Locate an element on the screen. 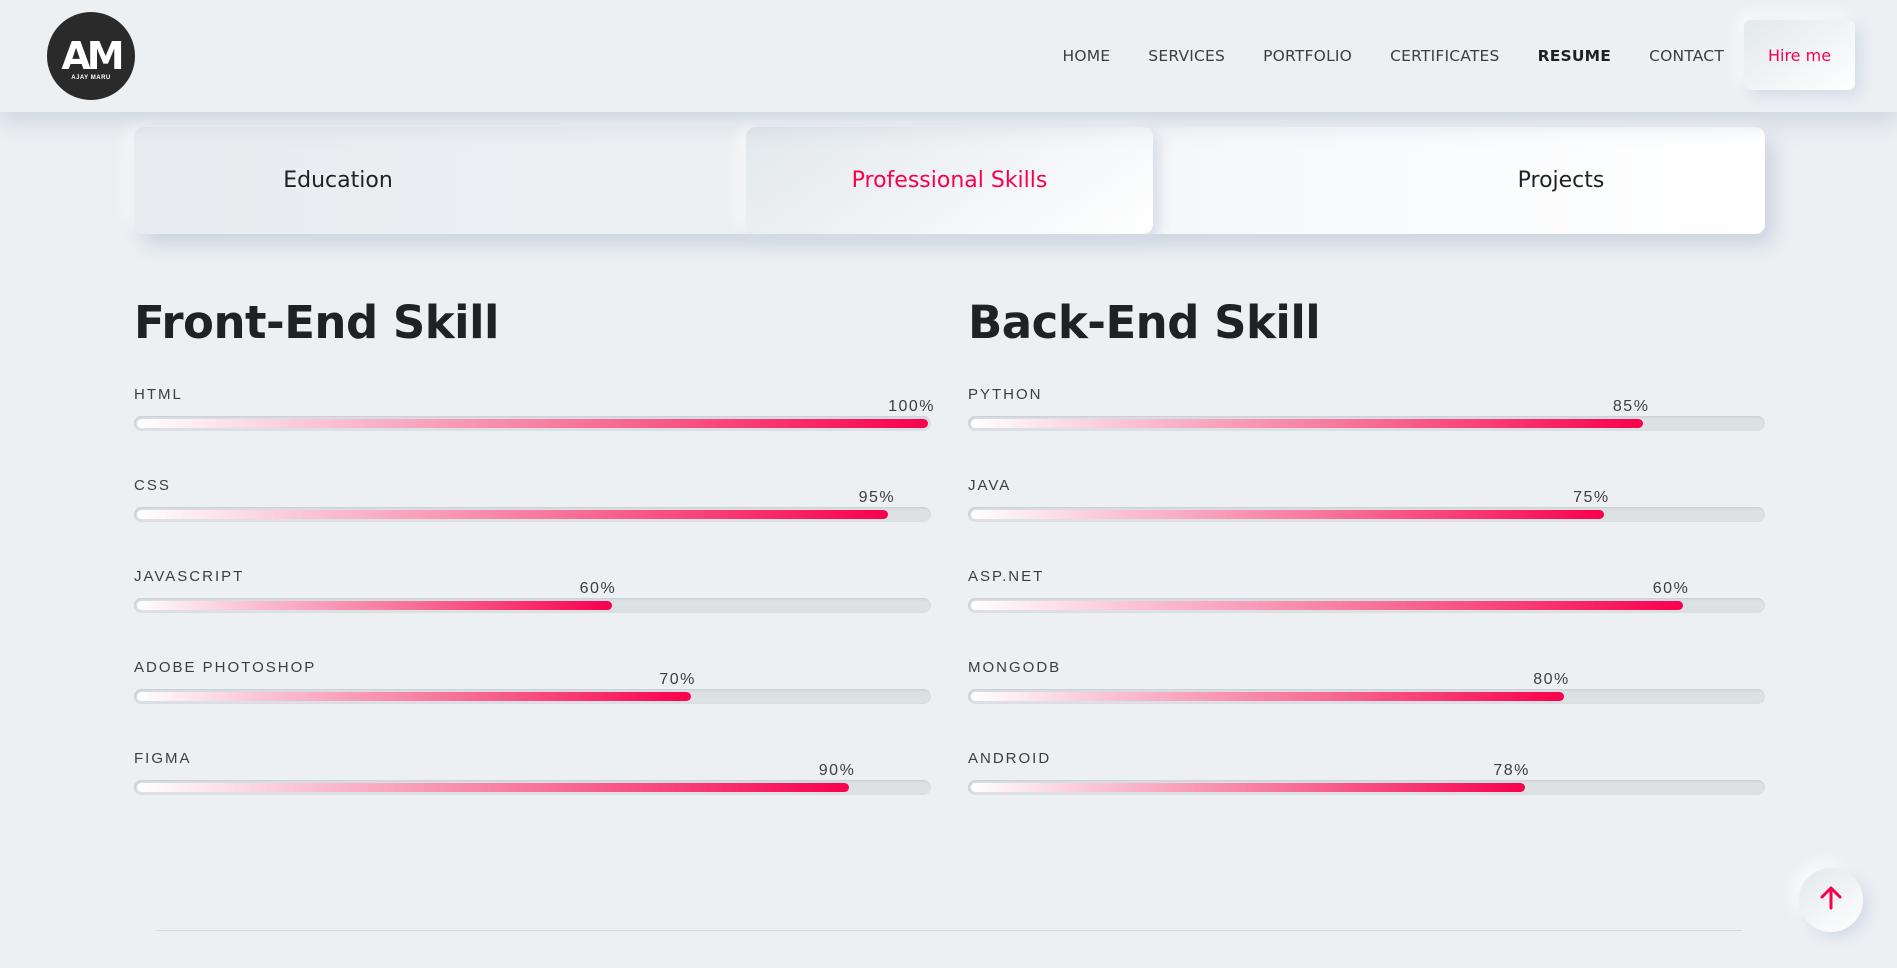 Image resolution: width=1897 pixels, height=968 pixels. skill-name: MONGODB is located at coordinates (1015, 667).